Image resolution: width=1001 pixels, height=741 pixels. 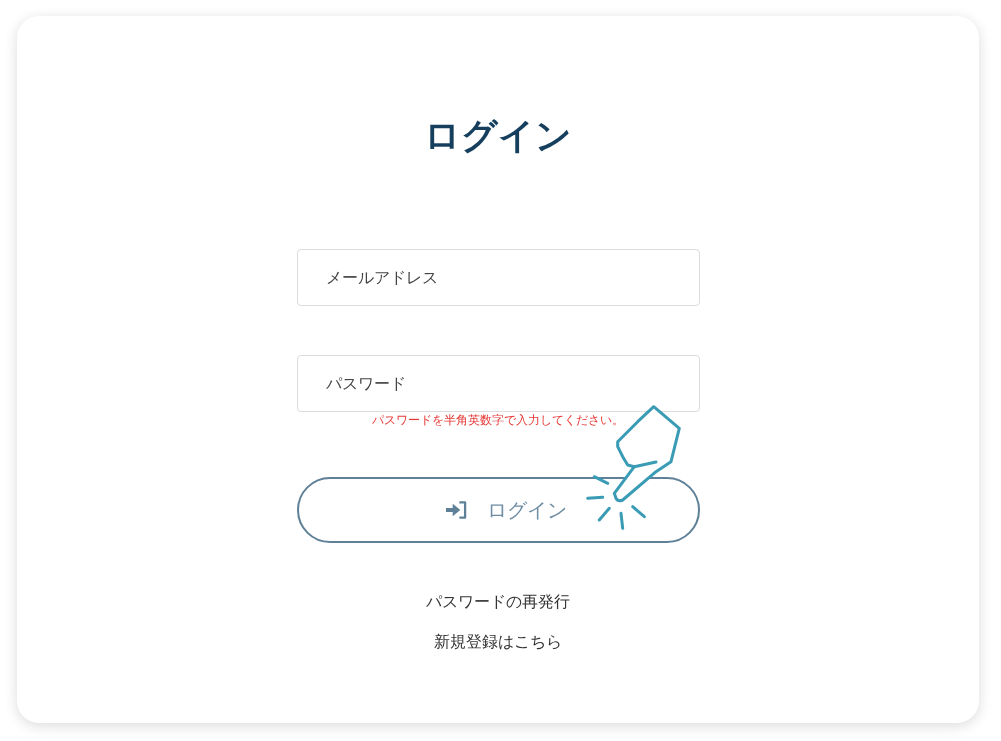 What do you see at coordinates (498, 510) in the screenshot?
I see `login-button: ログイン` at bounding box center [498, 510].